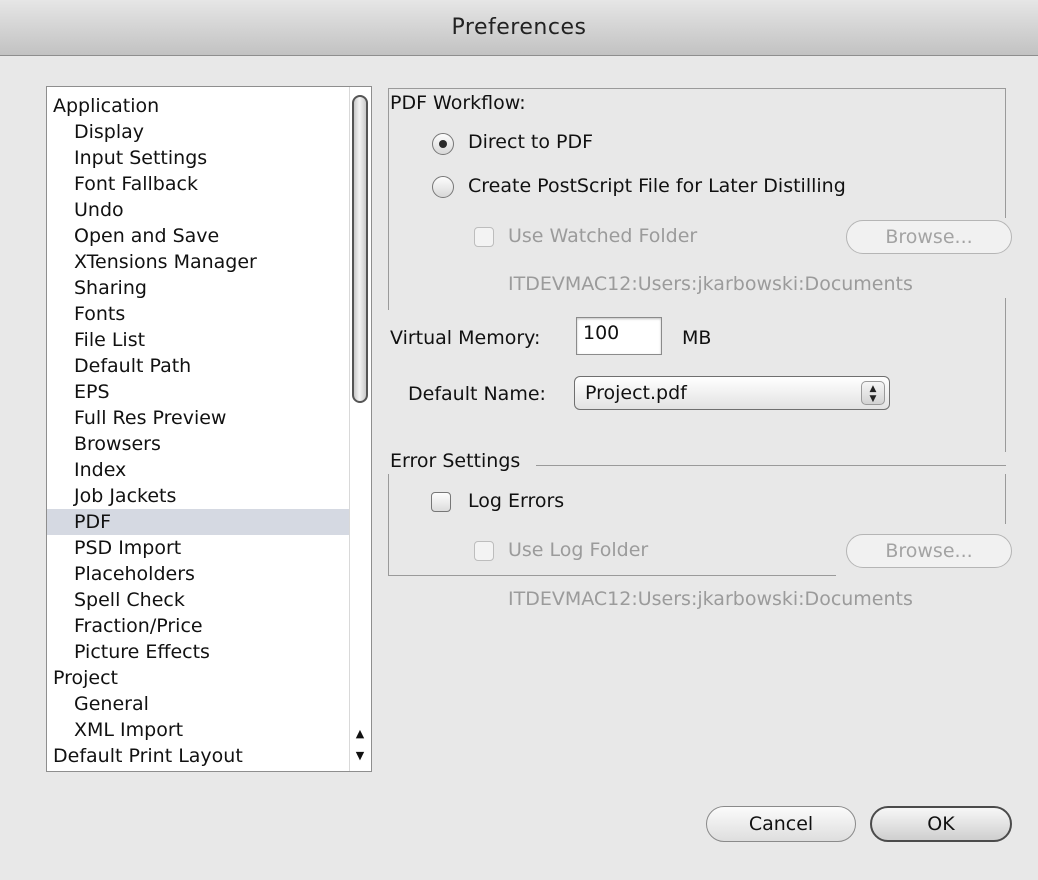  Describe the element at coordinates (458, 103) in the screenshot. I see `pdf-workflow-heading: PDF Workflow:` at that location.